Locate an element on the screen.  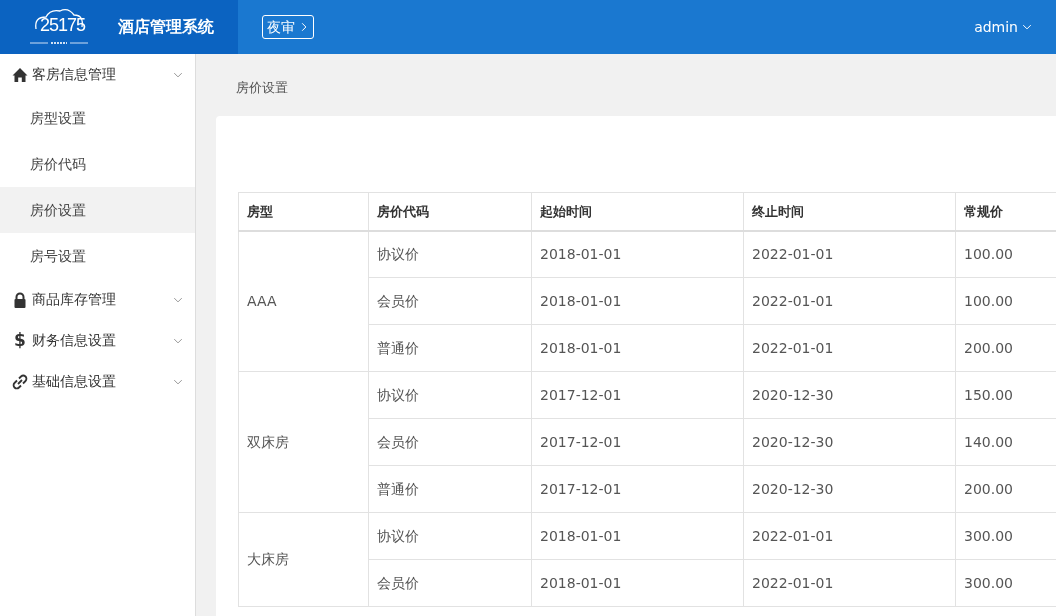
column-header: 终止时间 is located at coordinates (849, 211).